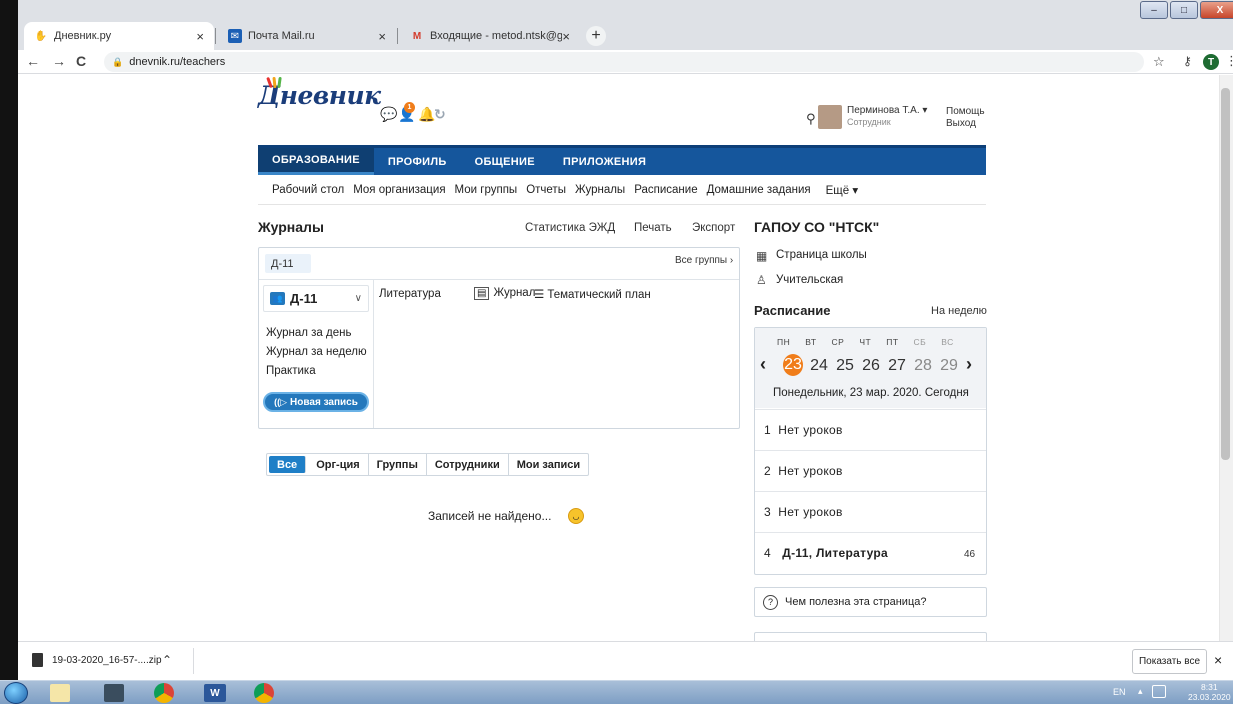 This screenshot has width=1233, height=704. What do you see at coordinates (307, 36) in the screenshot?
I see `tab-mail-ru: ✉ Почта Mail.ru ×` at bounding box center [307, 36].